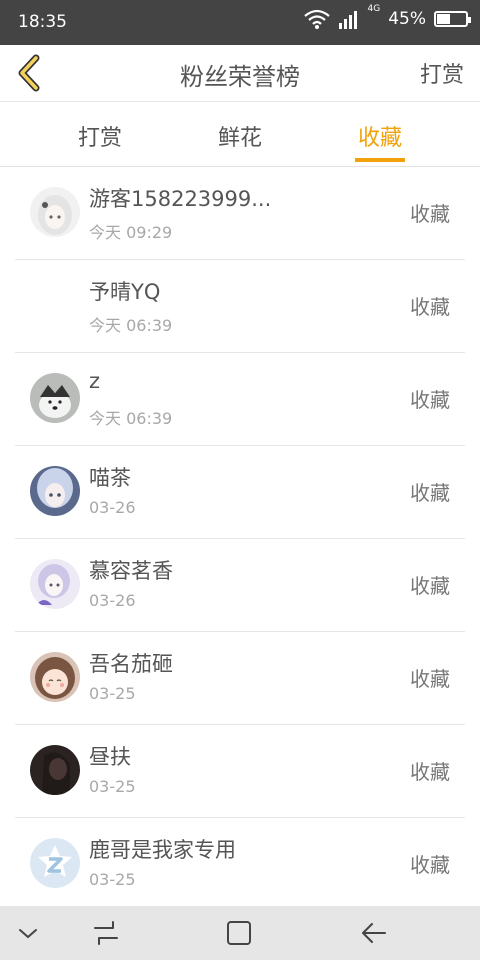 This screenshot has height=960, width=480. I want to click on battery-text: 45%, so click(407, 19).